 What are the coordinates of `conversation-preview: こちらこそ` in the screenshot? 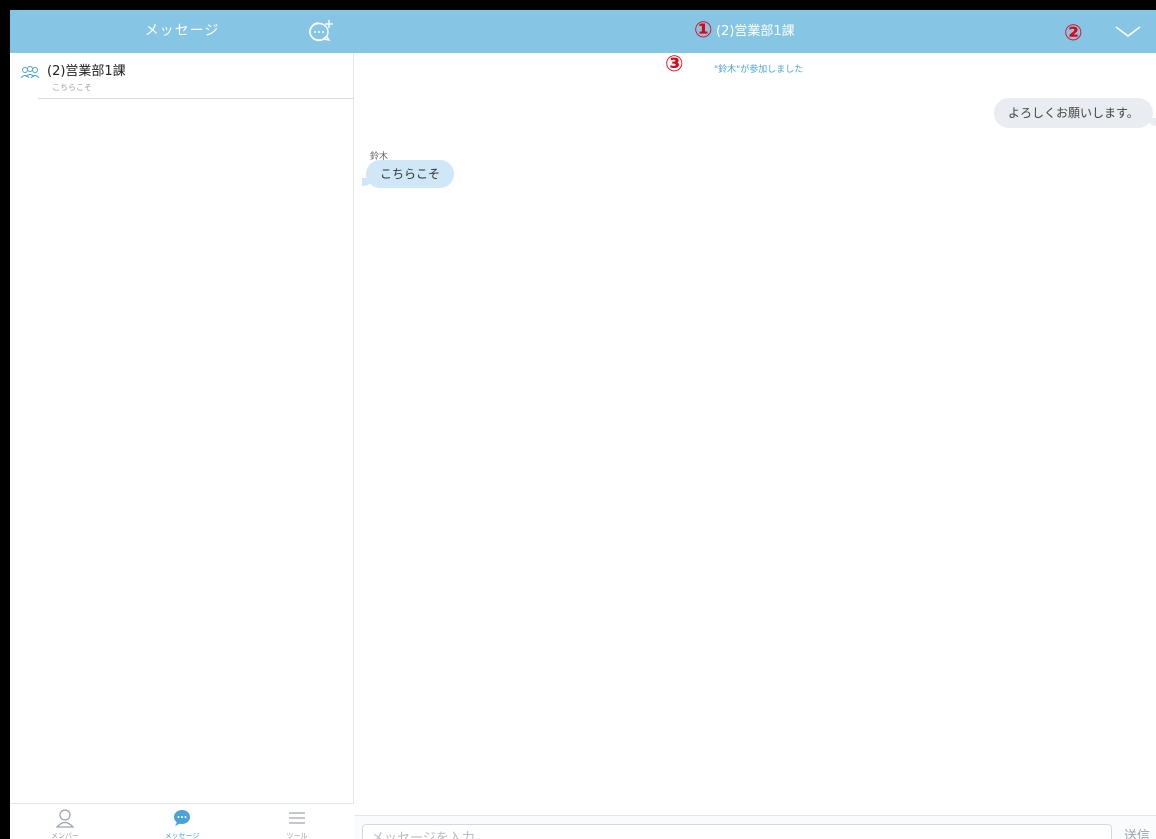 It's located at (72, 87).